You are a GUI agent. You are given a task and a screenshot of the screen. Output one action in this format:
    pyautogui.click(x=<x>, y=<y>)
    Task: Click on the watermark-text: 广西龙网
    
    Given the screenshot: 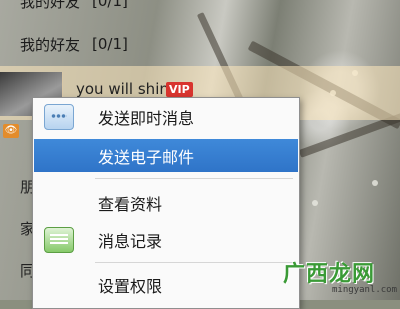 What is the action you would take?
    pyautogui.click(x=329, y=272)
    